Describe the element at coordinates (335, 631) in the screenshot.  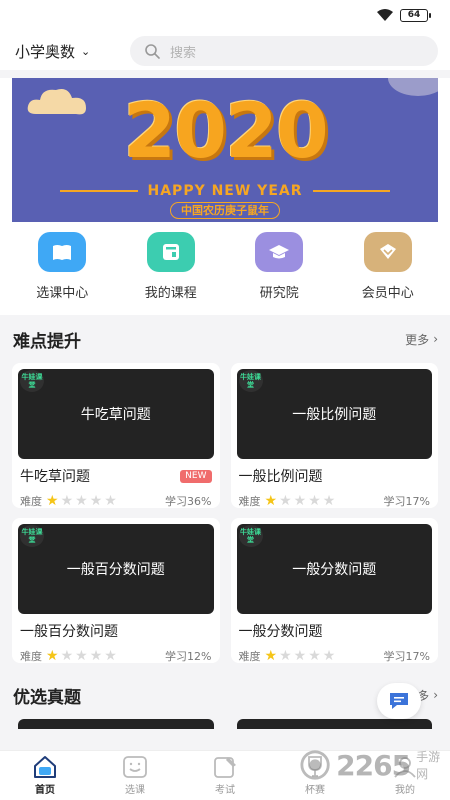
I see `course-title-row: 一般分数问题` at that location.